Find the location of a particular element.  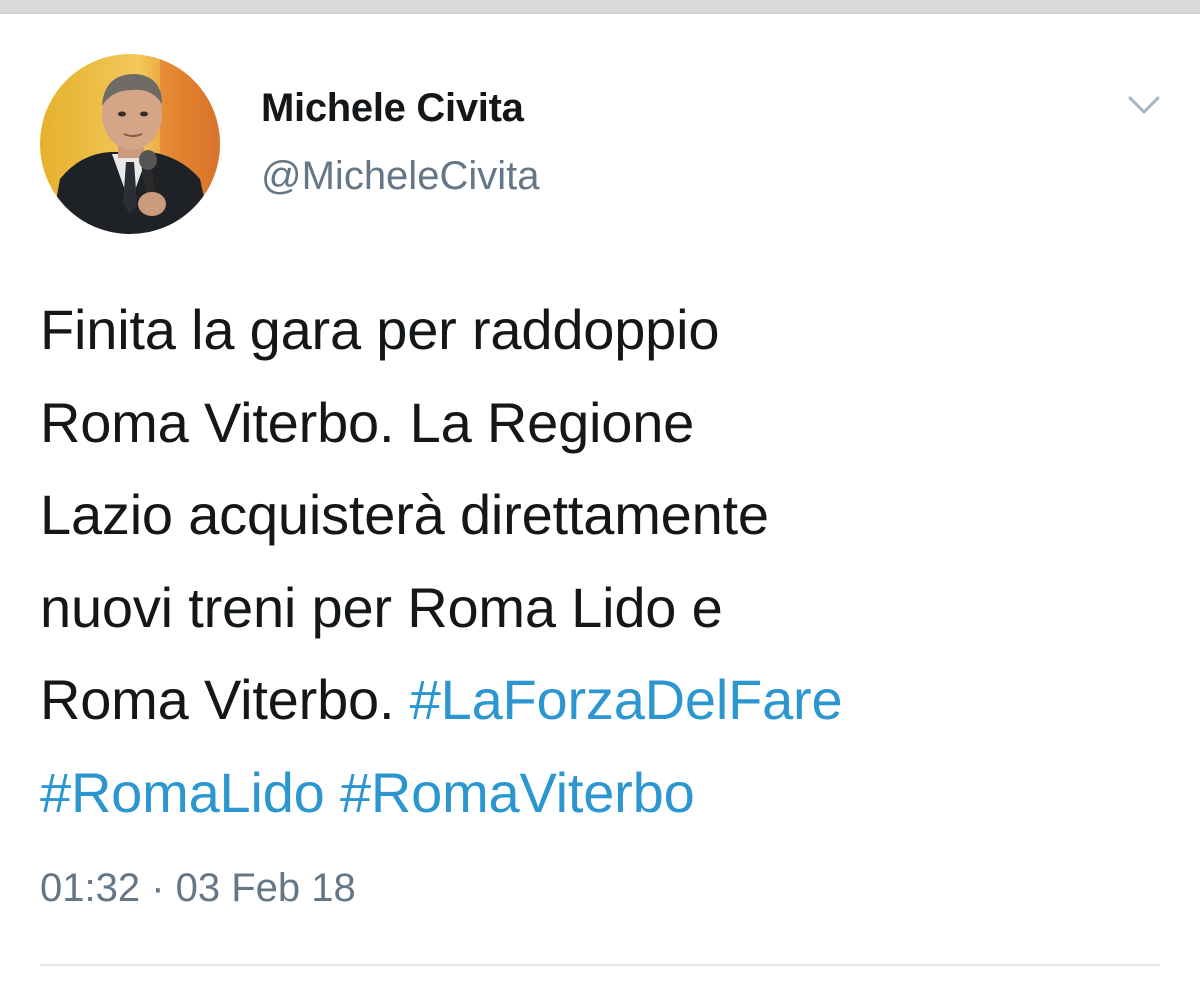

author-handle: @MicheleCivita is located at coordinates (400, 176).